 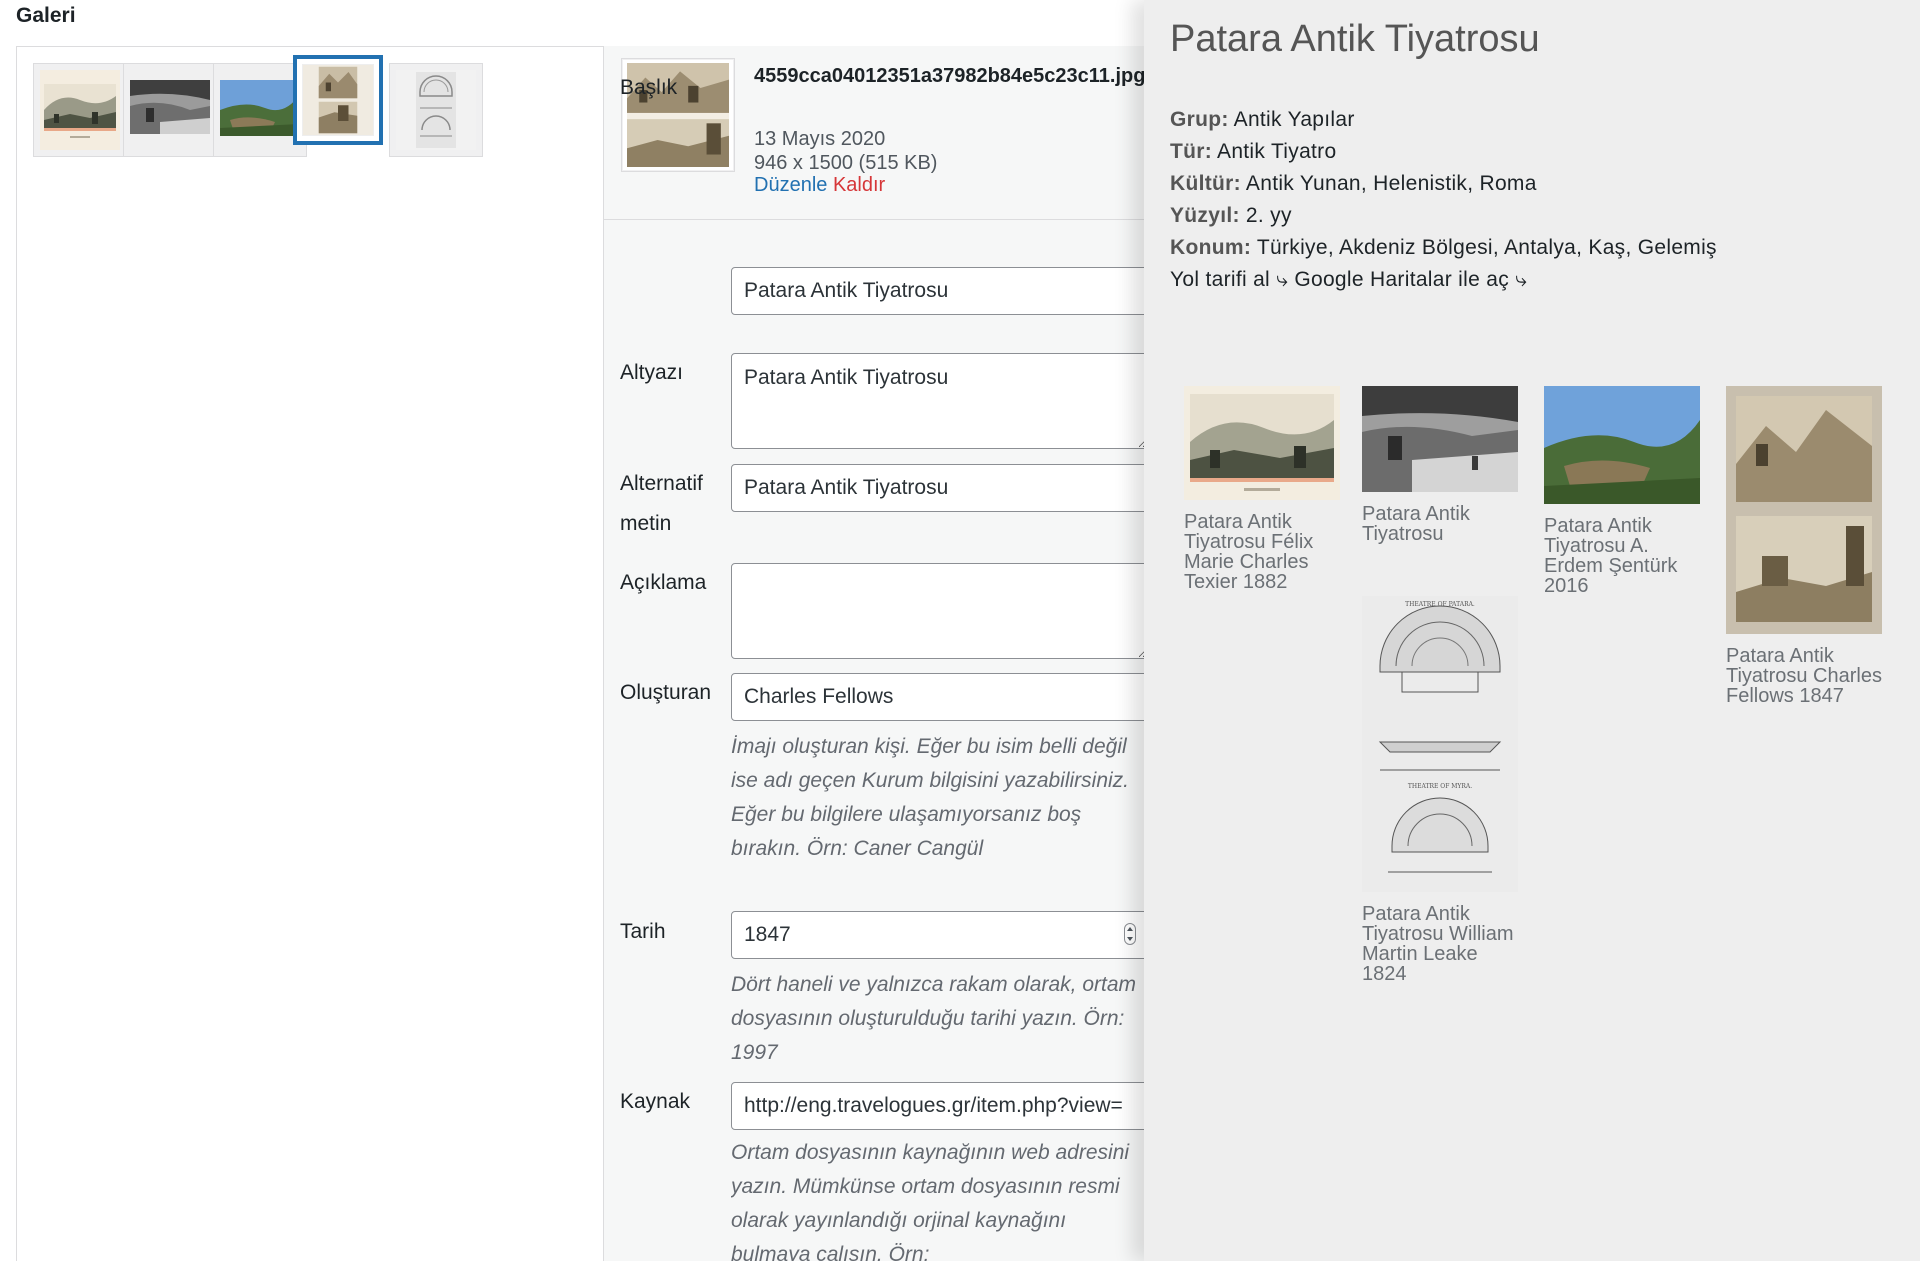 I want to click on info-row-group: Grup: Antik Yapılar, so click(x=1443, y=120).